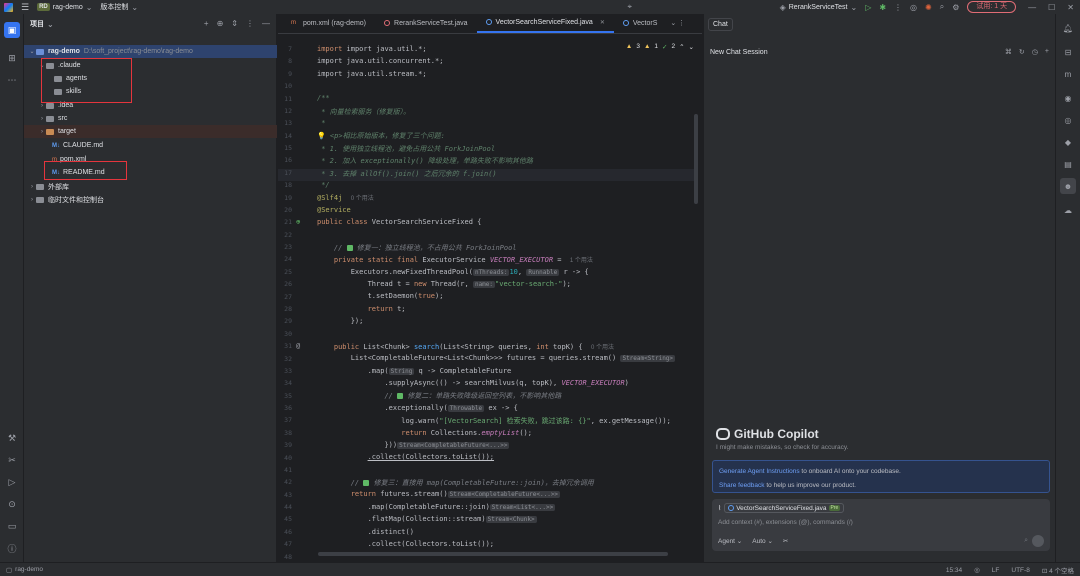 This screenshot has width=1080, height=576. Describe the element at coordinates (1058, 570) in the screenshot. I see `indent-settings: ⊡ 4 个空格` at that location.